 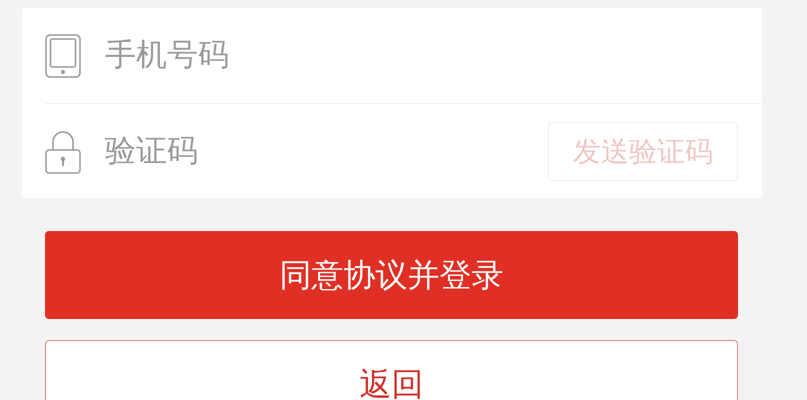 What do you see at coordinates (63, 56) in the screenshot?
I see `phone-icon` at bounding box center [63, 56].